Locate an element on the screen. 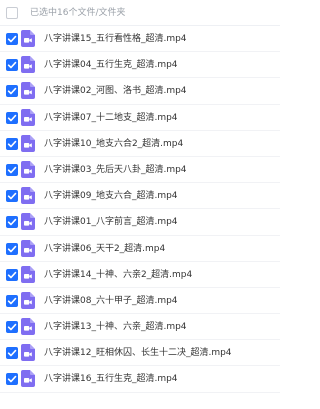 This screenshot has height=409, width=320. file-row: 八字讲课09_地支六合_超清.mp4 is located at coordinates (140, 196).